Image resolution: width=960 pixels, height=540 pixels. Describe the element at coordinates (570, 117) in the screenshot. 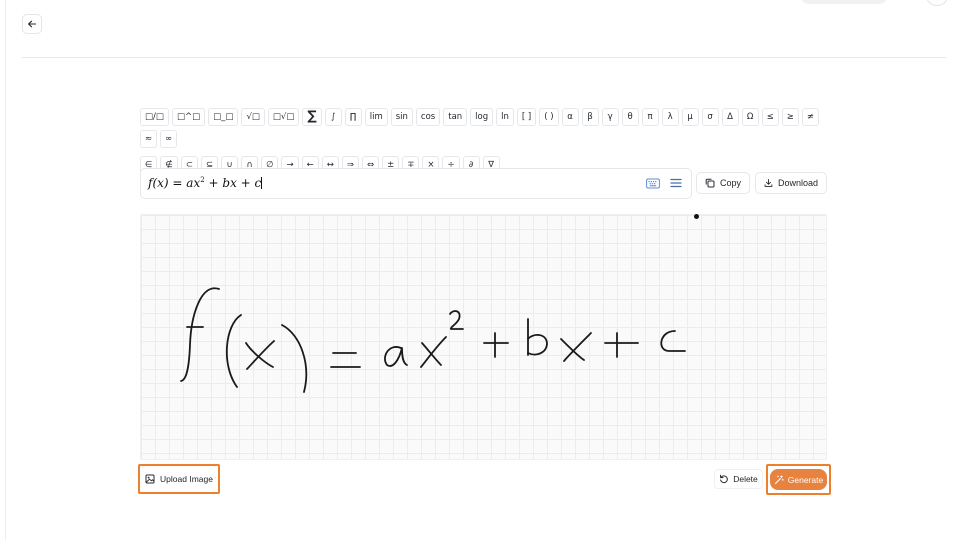

I see `symbol-button: α` at that location.